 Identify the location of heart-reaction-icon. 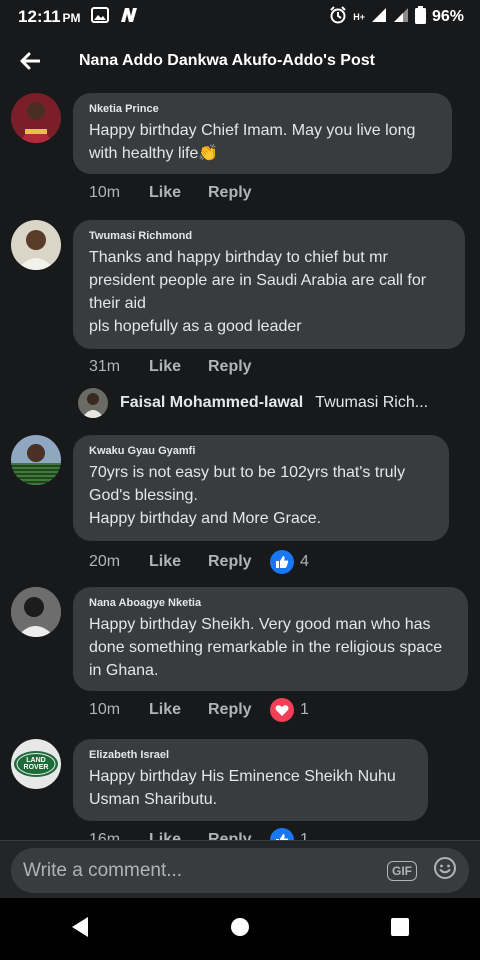
(282, 710).